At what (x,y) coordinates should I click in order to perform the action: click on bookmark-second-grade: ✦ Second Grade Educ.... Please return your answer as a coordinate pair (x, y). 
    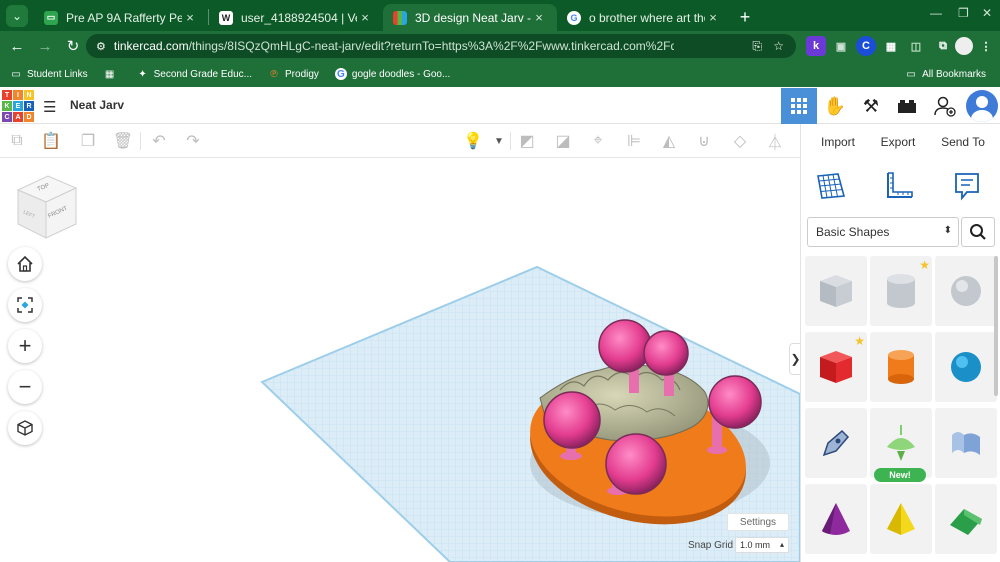
    Looking at the image, I should click on (194, 74).